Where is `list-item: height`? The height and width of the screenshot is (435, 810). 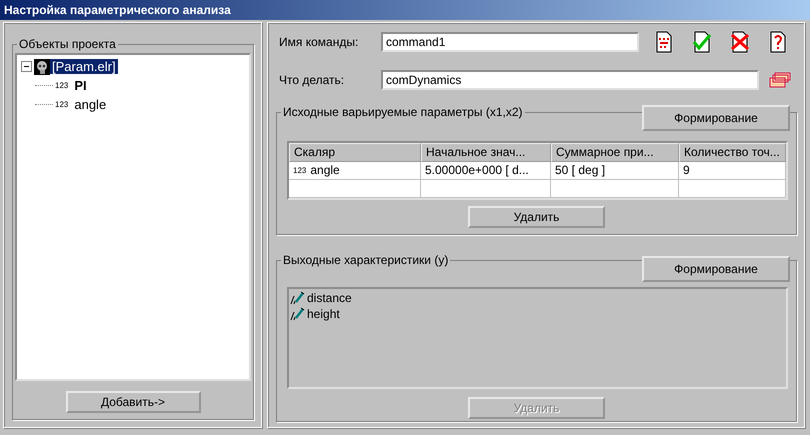
list-item: height is located at coordinates (323, 314).